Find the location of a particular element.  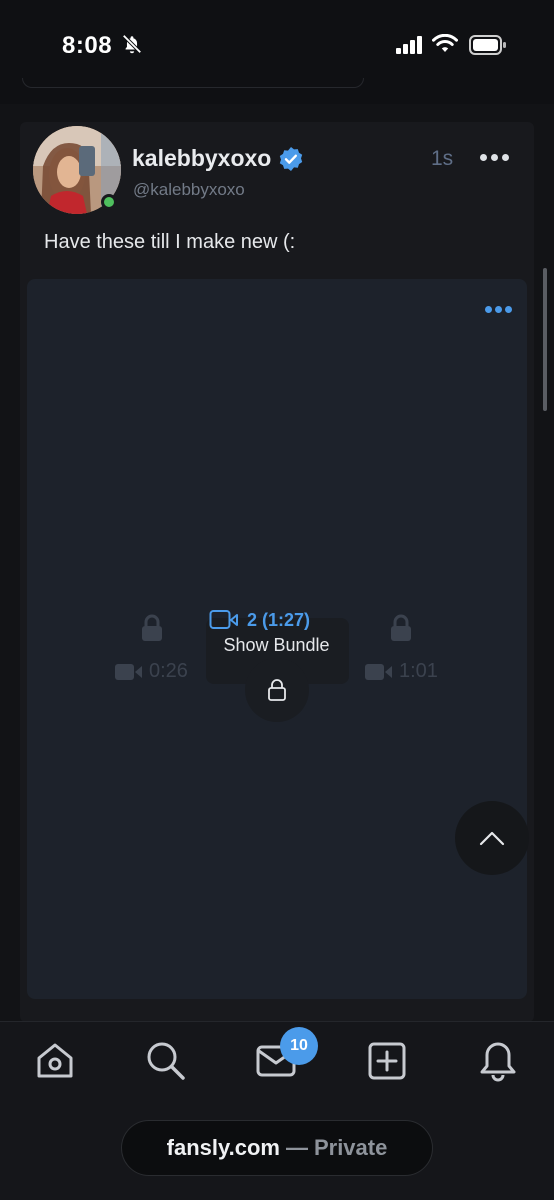

battery-icon is located at coordinates (487, 45).